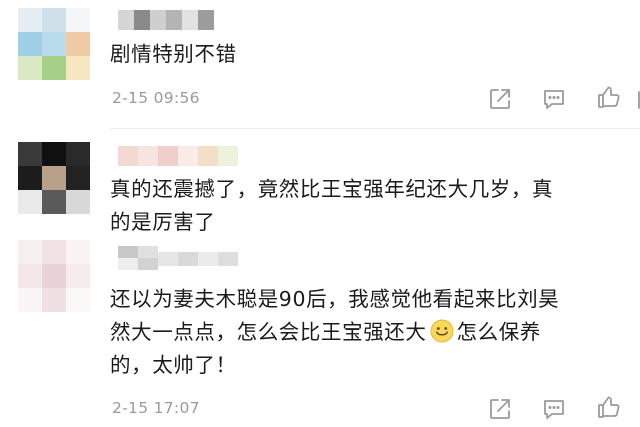  Describe the element at coordinates (442, 331) in the screenshot. I see `smile-emoji-icon` at that location.